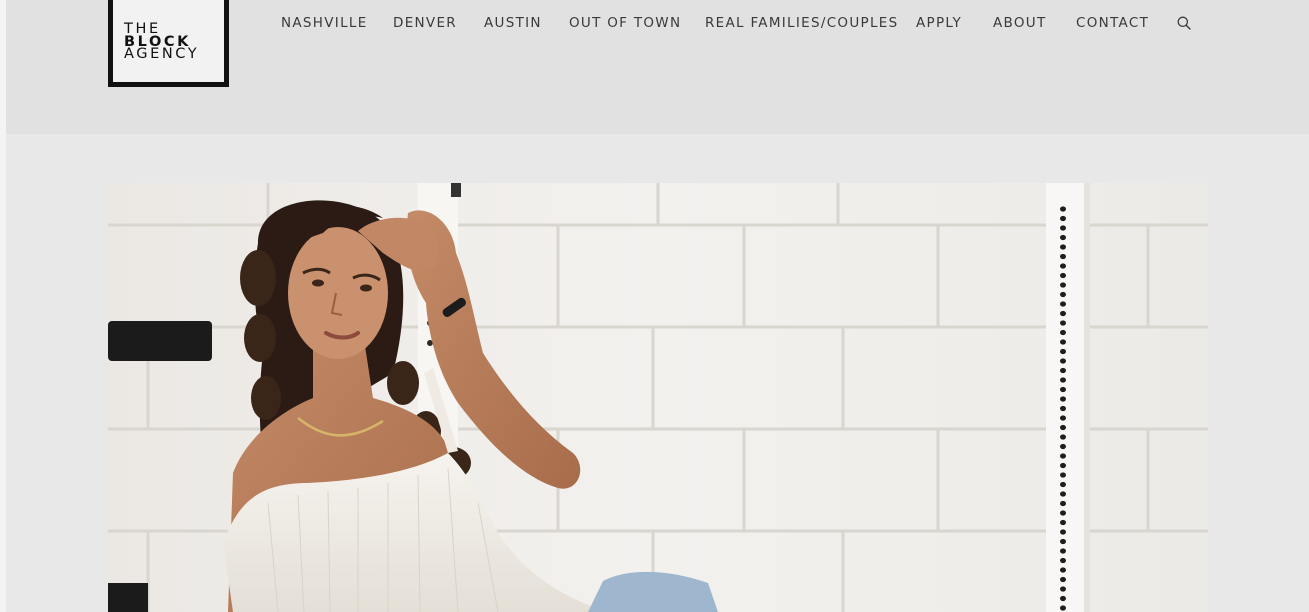 This screenshot has height=612, width=1309. I want to click on nav-item-nashville: NASHVILLE, so click(324, 23).